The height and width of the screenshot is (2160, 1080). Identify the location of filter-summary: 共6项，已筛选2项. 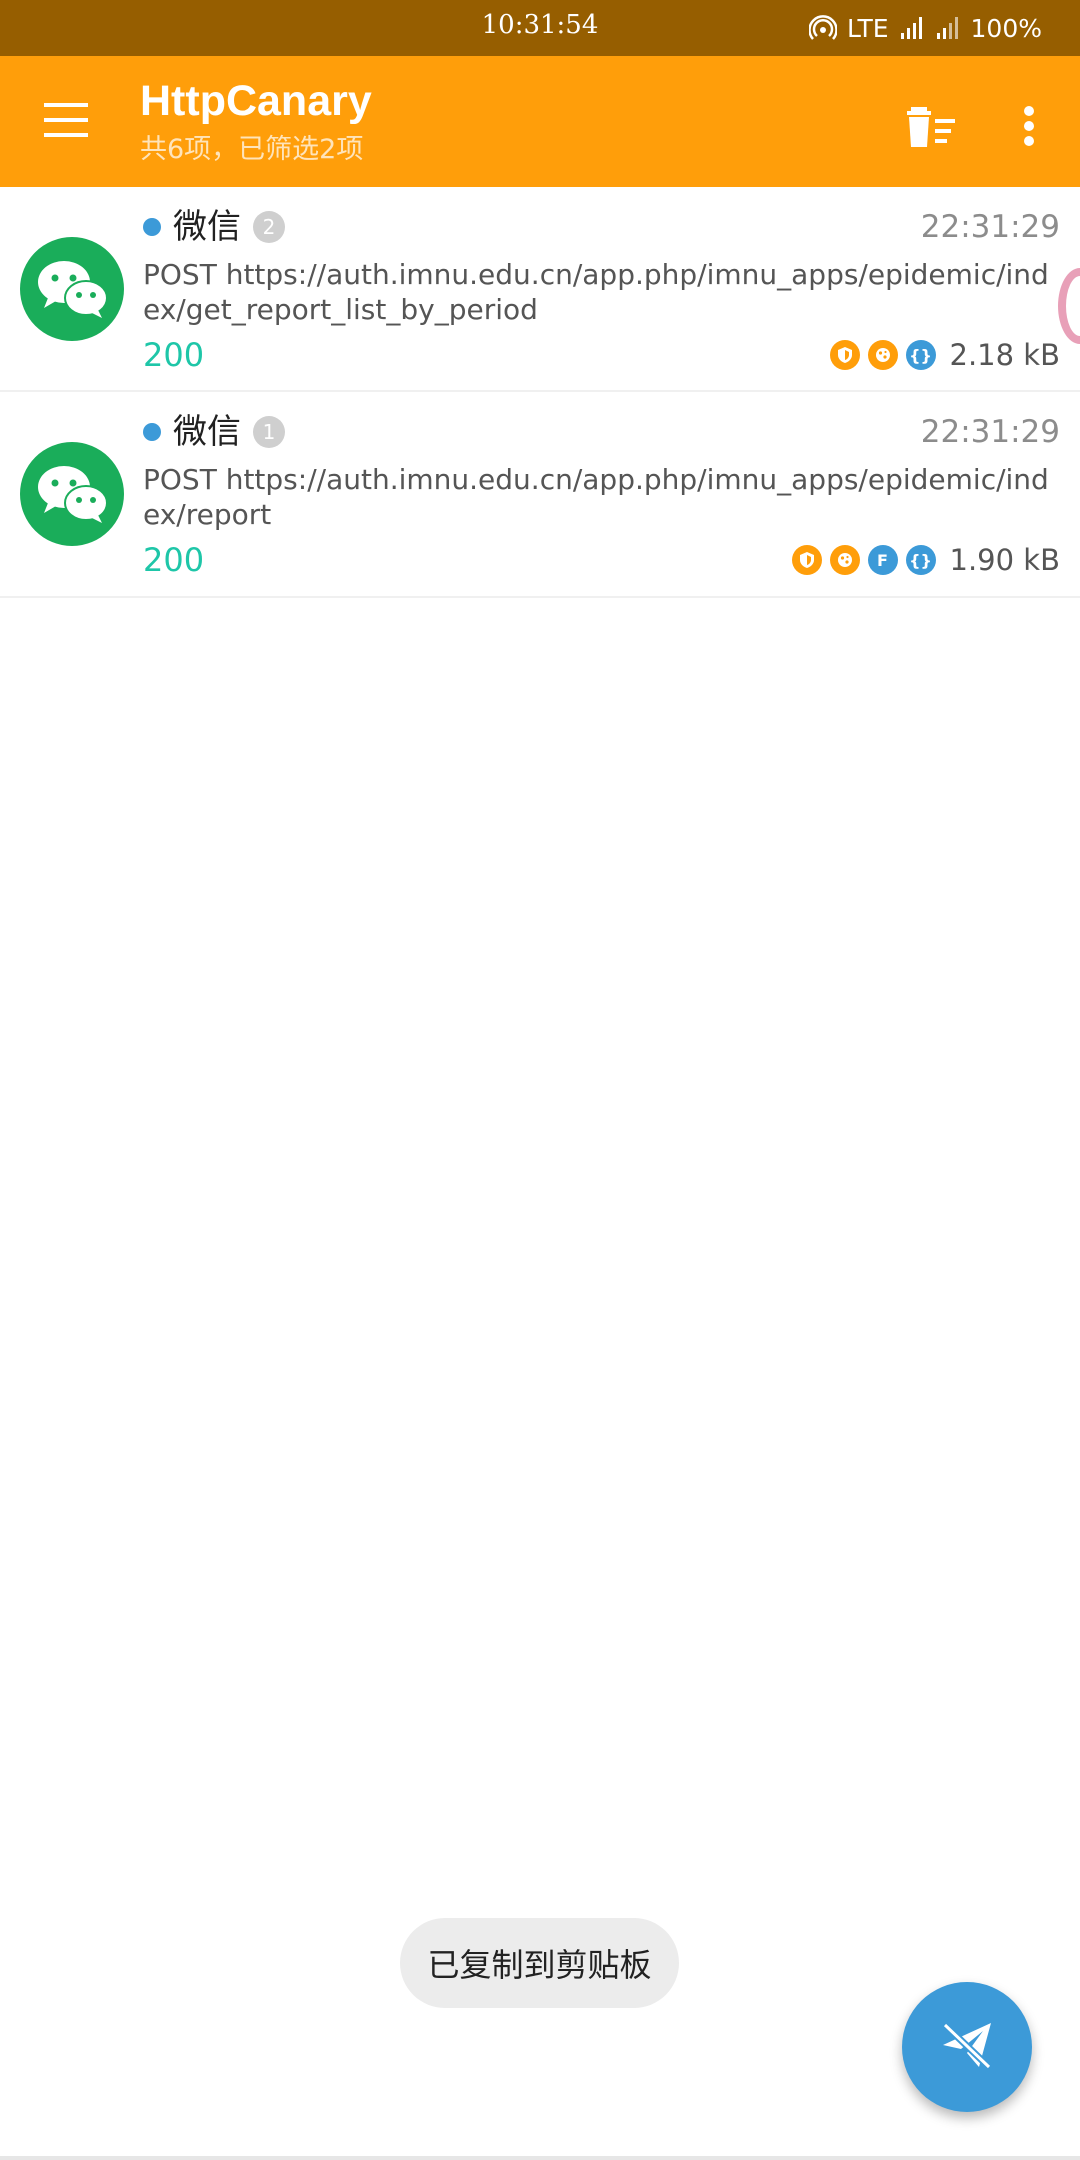
(252, 149).